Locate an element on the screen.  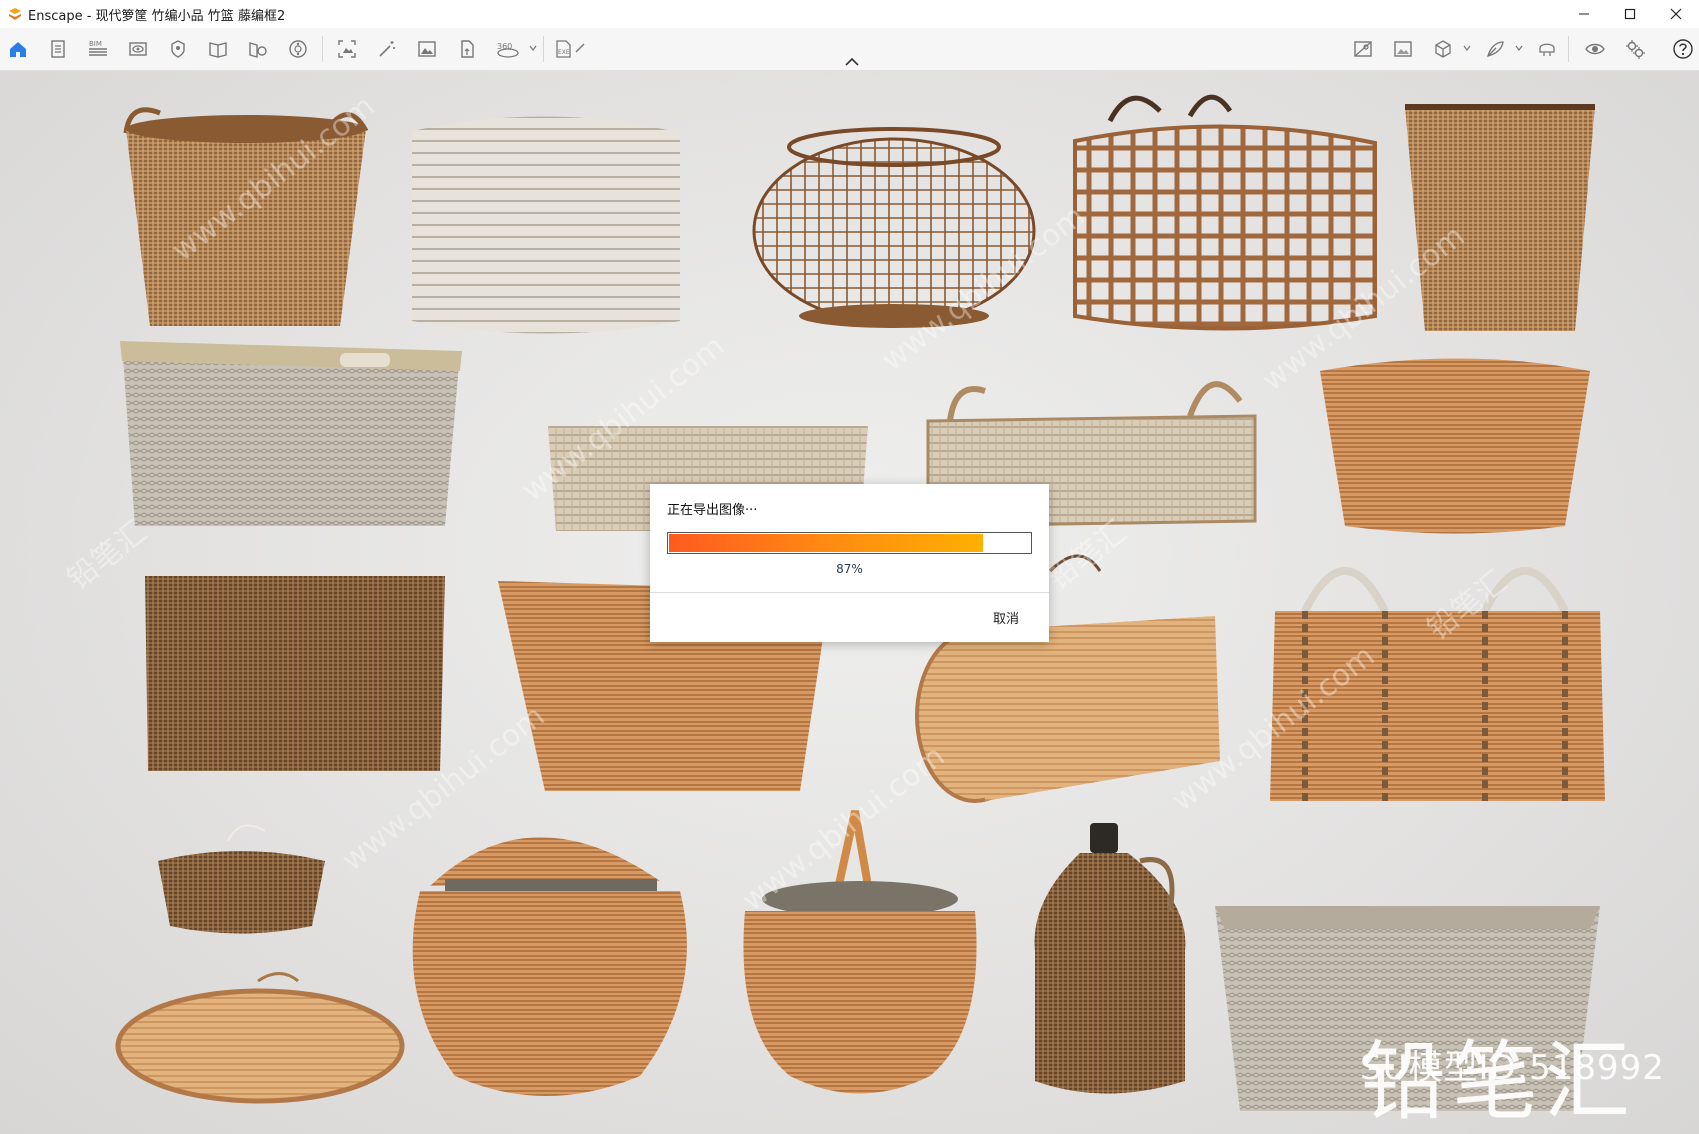
asset-library-button is located at coordinates (298, 49).